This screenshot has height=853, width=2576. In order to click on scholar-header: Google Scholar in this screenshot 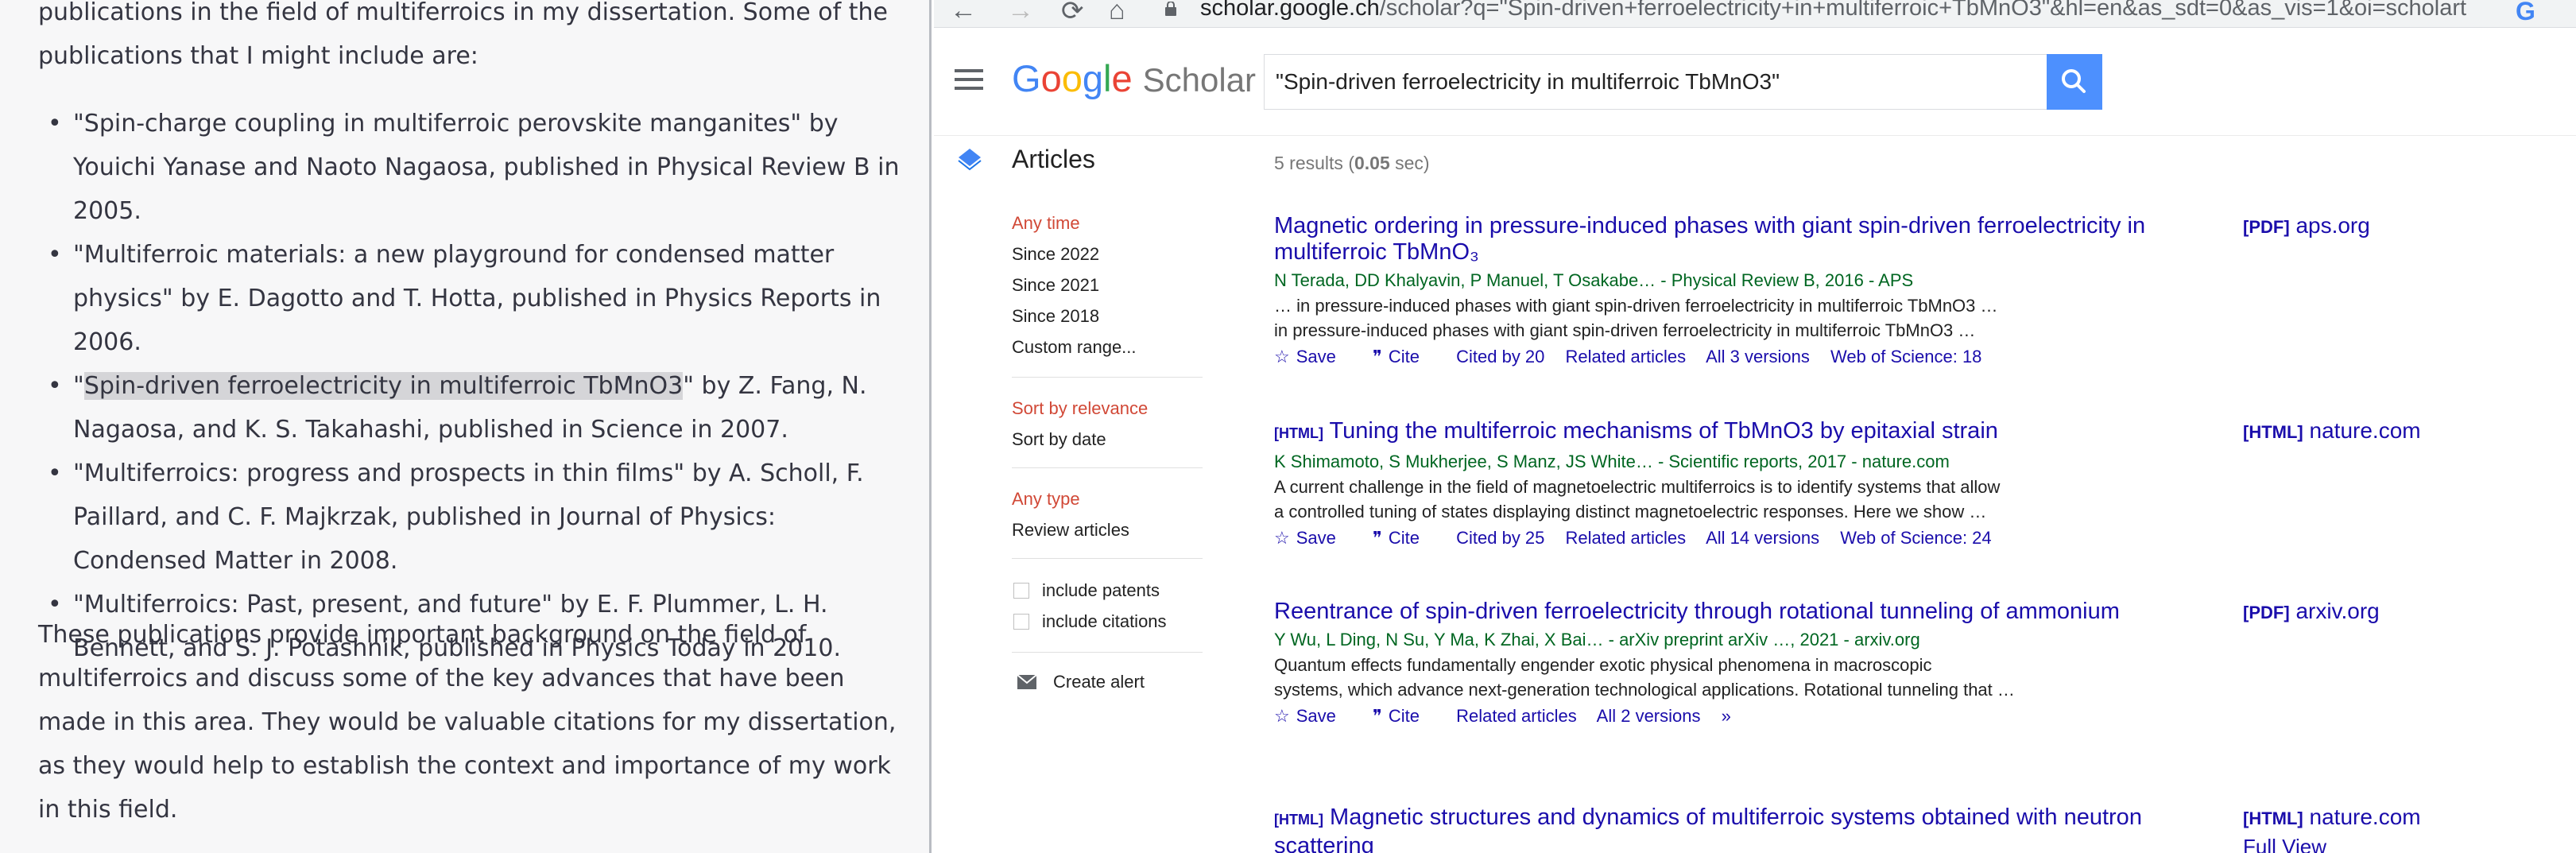, I will do `click(1755, 82)`.